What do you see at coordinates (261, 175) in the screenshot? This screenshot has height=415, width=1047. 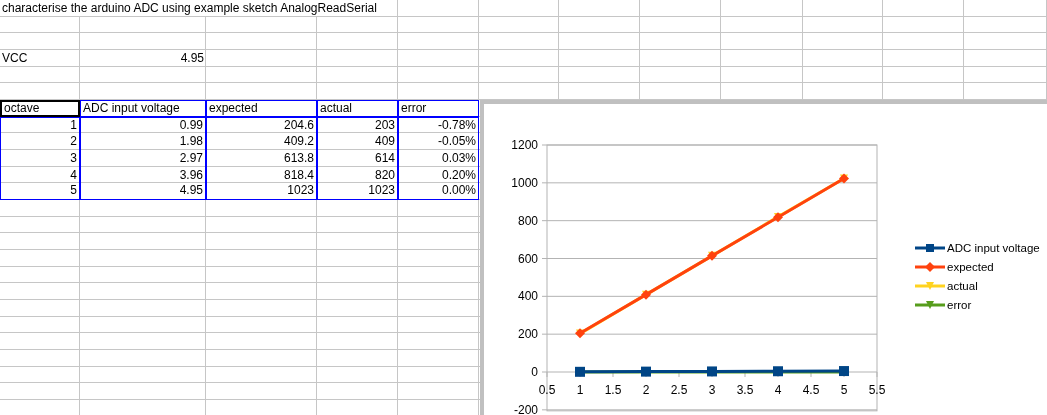 I see `table-cell: 818.4` at bounding box center [261, 175].